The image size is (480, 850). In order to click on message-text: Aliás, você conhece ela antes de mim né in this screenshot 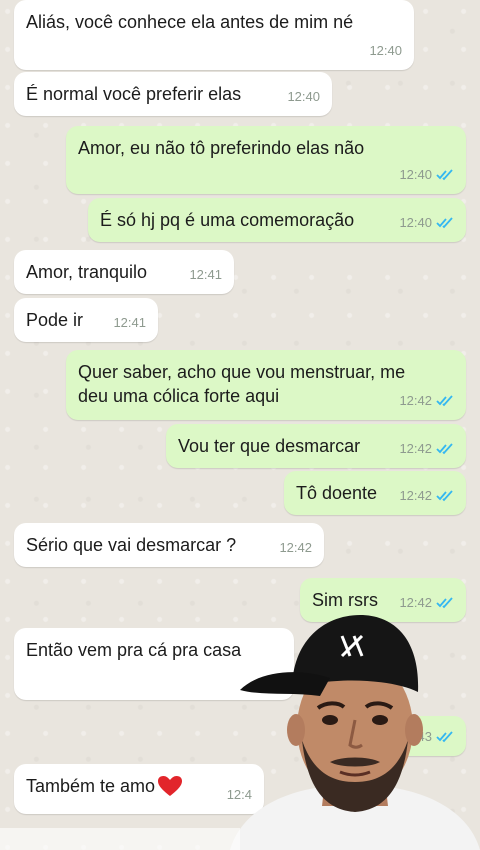, I will do `click(190, 22)`.